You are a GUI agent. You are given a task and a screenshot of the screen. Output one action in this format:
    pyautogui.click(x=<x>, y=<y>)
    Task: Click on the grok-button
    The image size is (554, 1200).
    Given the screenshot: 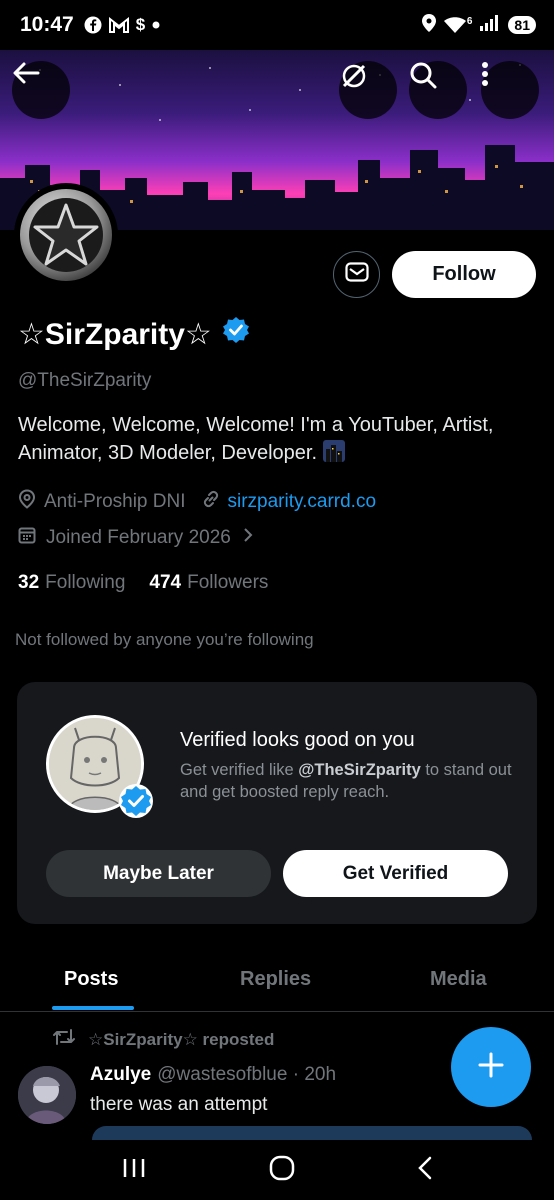 What is the action you would take?
    pyautogui.click(x=368, y=90)
    